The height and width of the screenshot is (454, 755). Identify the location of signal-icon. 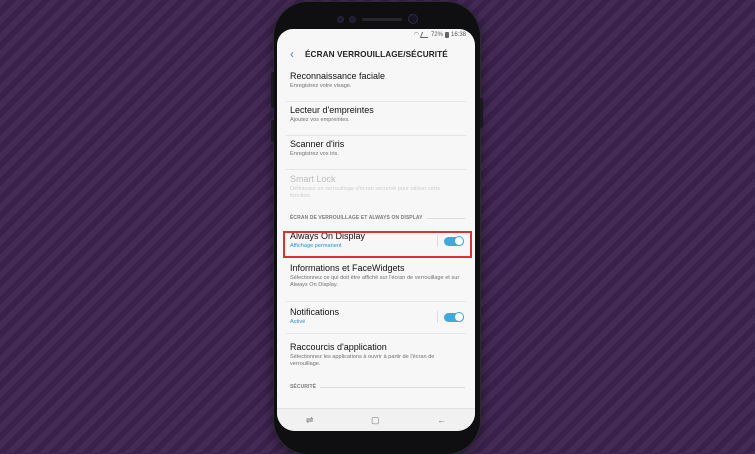
(425, 34).